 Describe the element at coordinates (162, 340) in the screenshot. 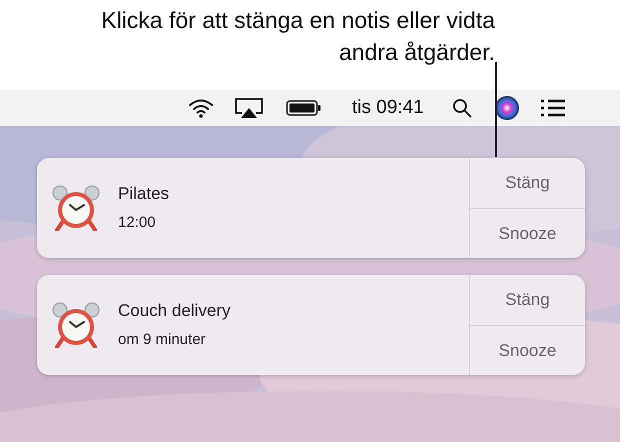

I see `notification-subtitle: om 9 minuter` at that location.